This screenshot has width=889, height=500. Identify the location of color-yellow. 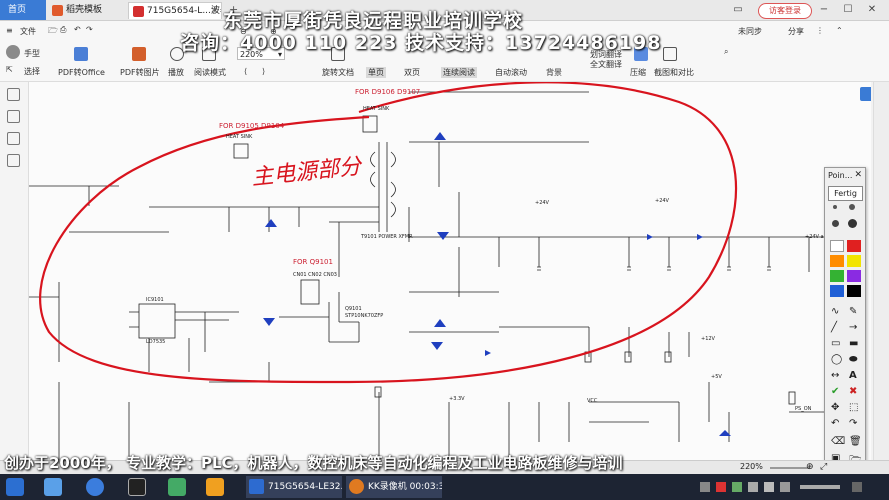
(854, 261).